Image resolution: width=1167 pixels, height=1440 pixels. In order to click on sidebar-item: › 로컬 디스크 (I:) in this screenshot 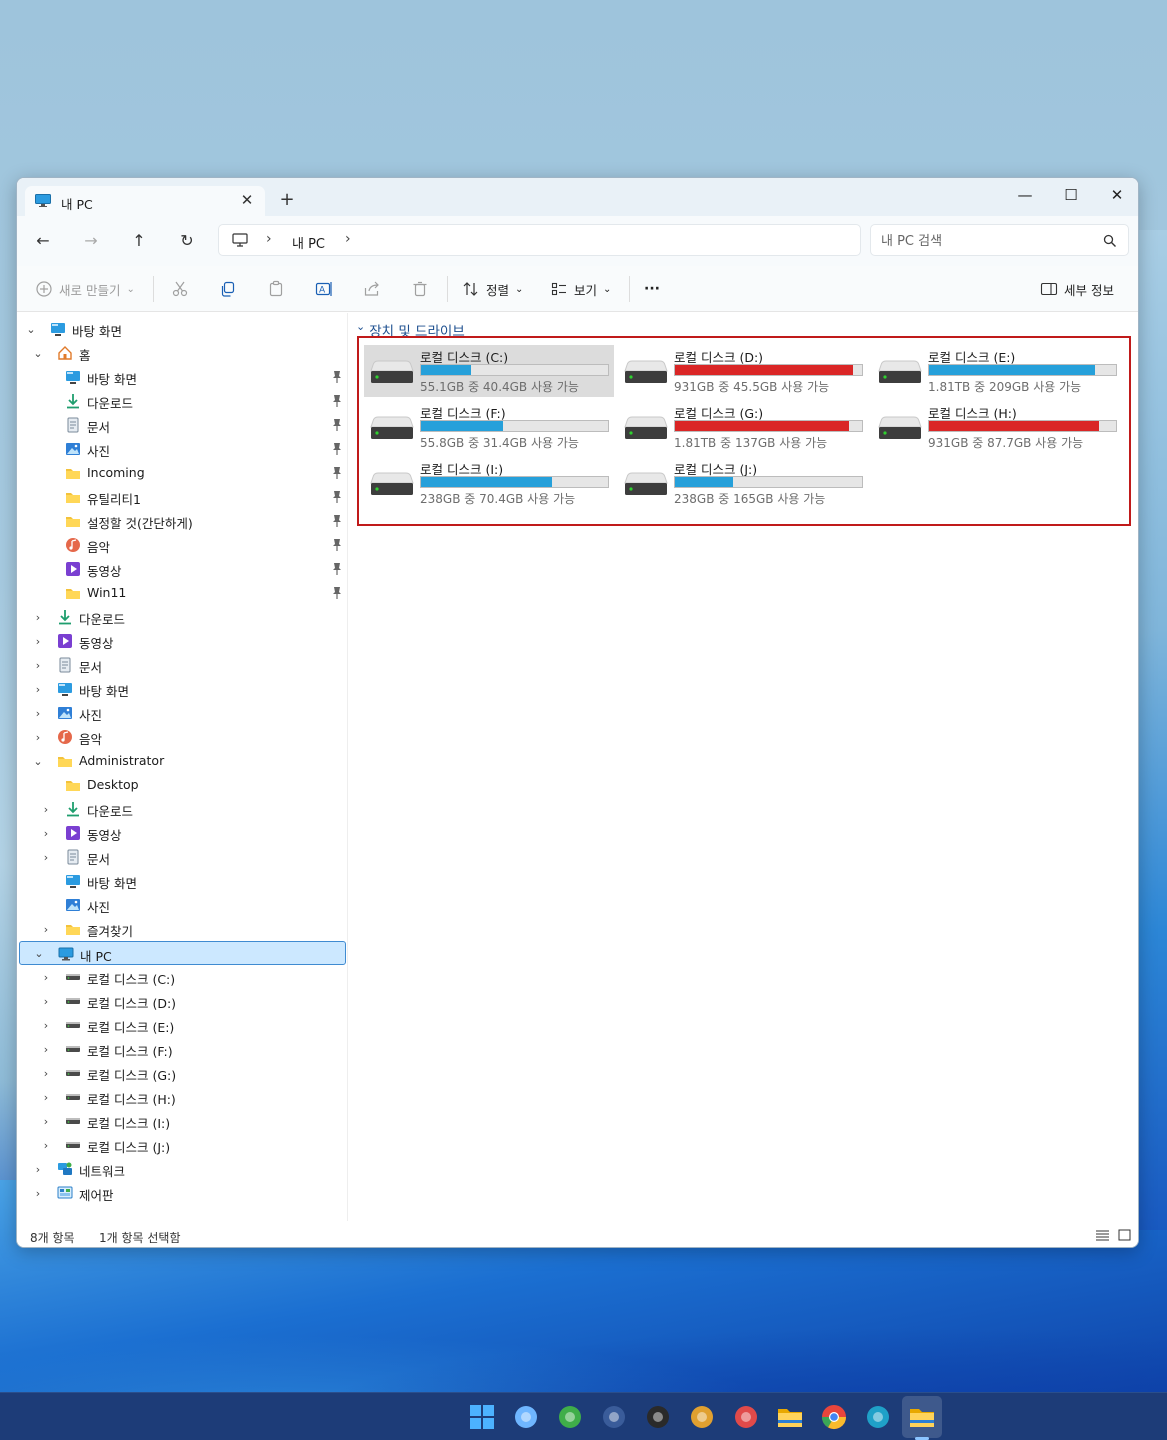, I will do `click(182, 1121)`.